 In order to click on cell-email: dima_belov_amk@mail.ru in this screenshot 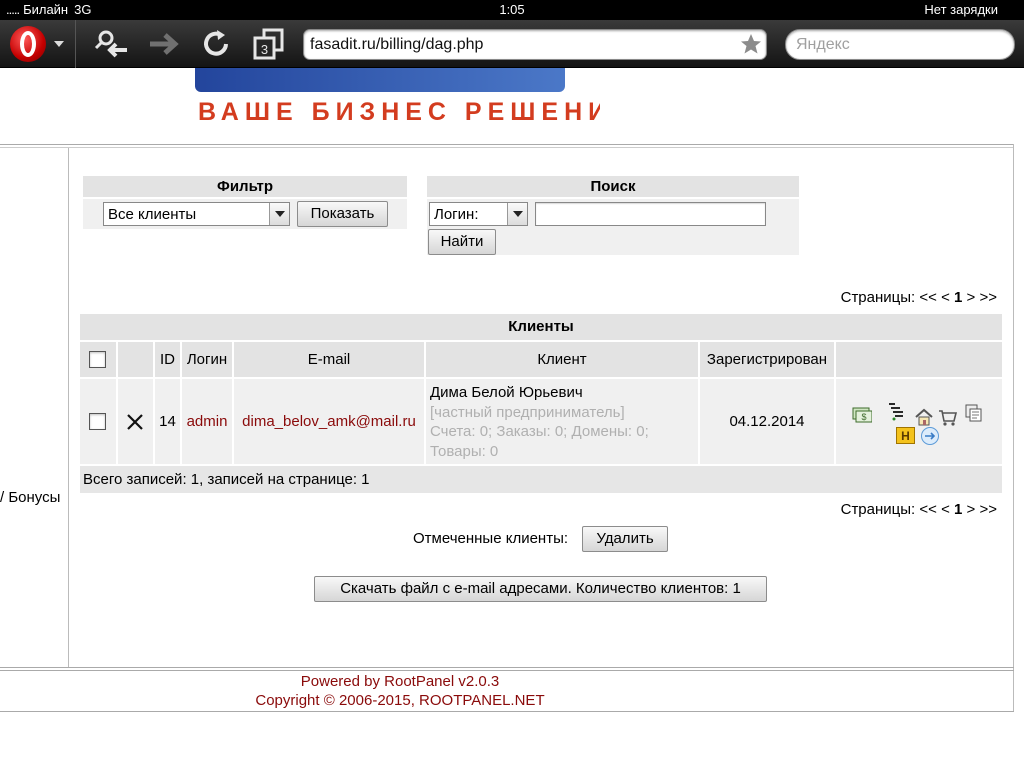, I will do `click(329, 421)`.